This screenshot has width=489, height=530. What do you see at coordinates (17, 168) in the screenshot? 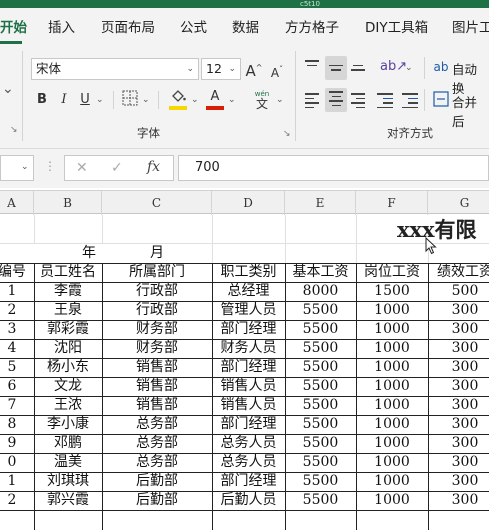
I see `name-box: ⌄` at bounding box center [17, 168].